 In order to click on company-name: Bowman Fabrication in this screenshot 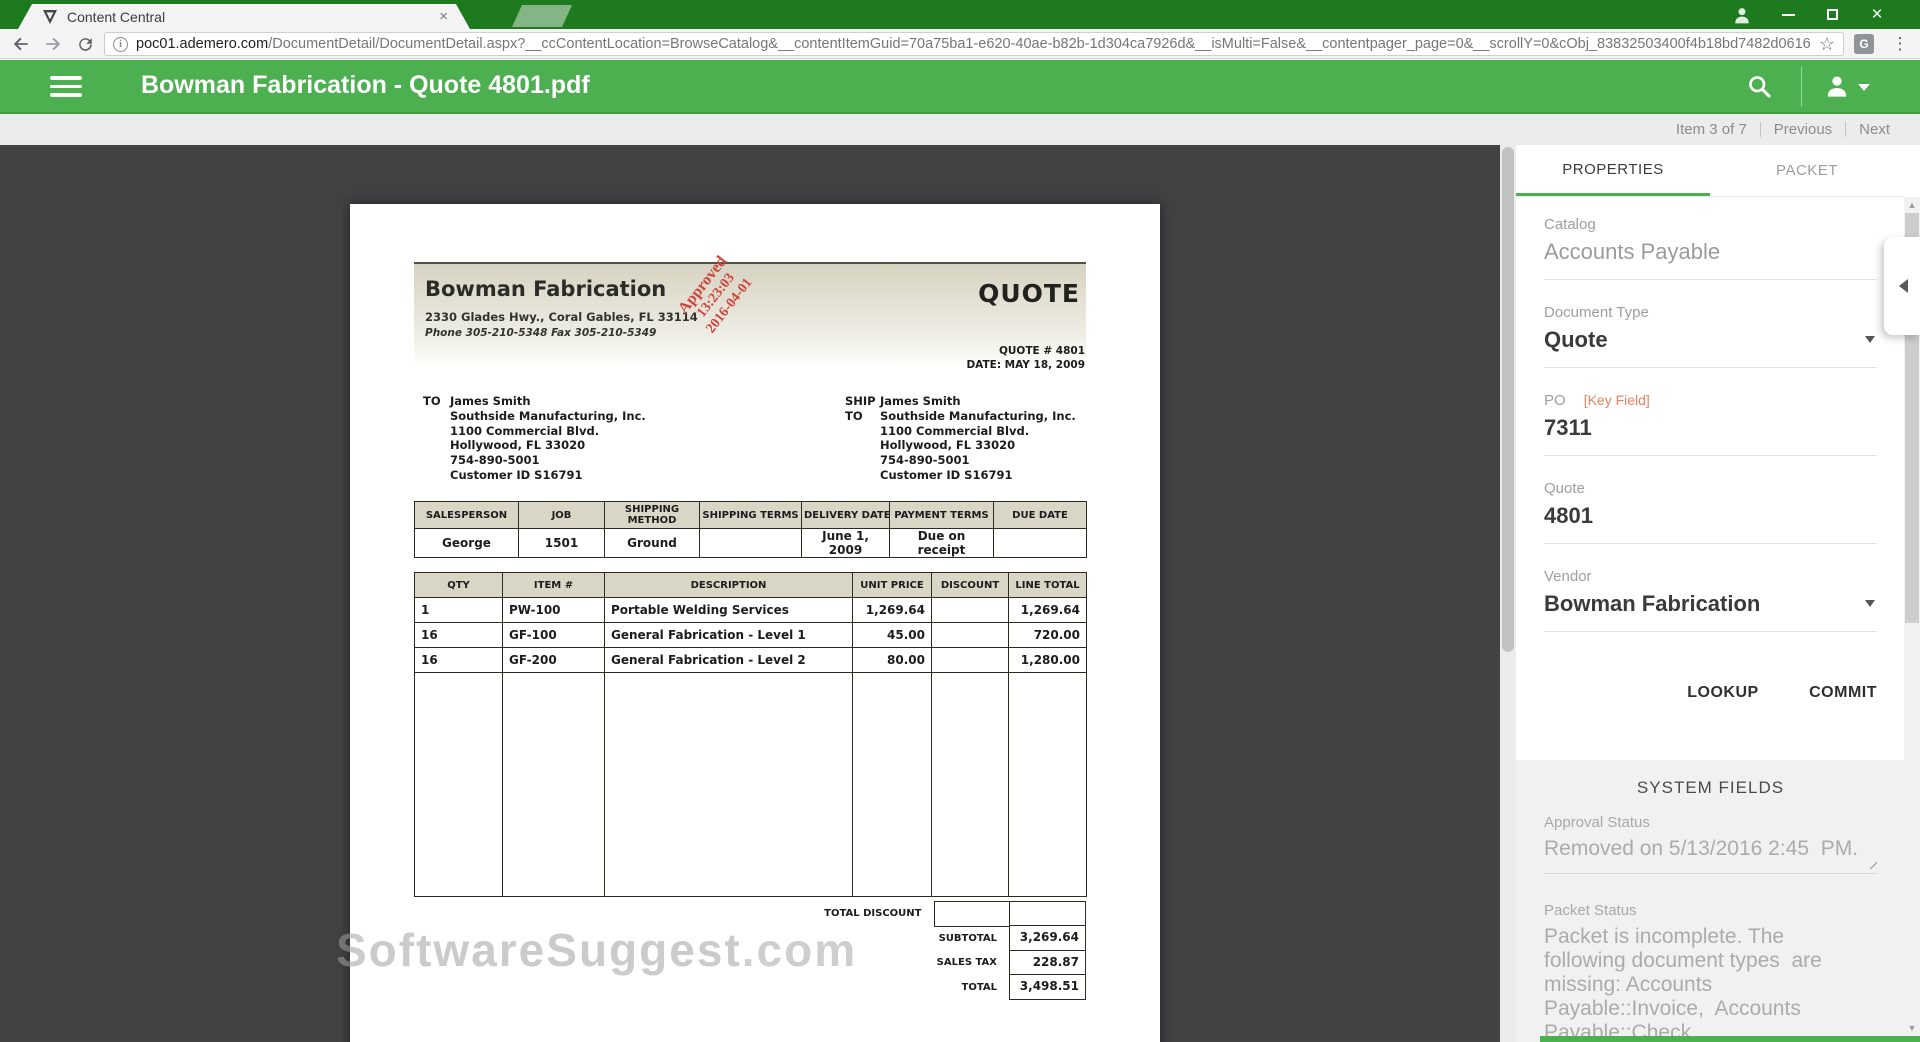, I will do `click(546, 289)`.